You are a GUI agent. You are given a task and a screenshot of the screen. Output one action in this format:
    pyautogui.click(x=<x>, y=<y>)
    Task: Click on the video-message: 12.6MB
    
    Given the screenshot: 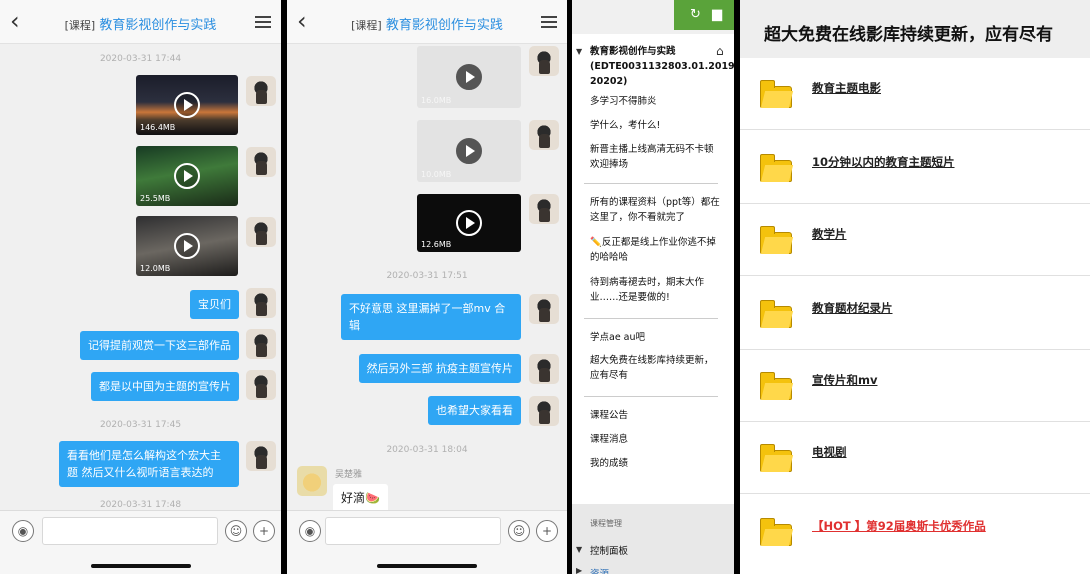 What is the action you would take?
    pyautogui.click(x=469, y=223)
    